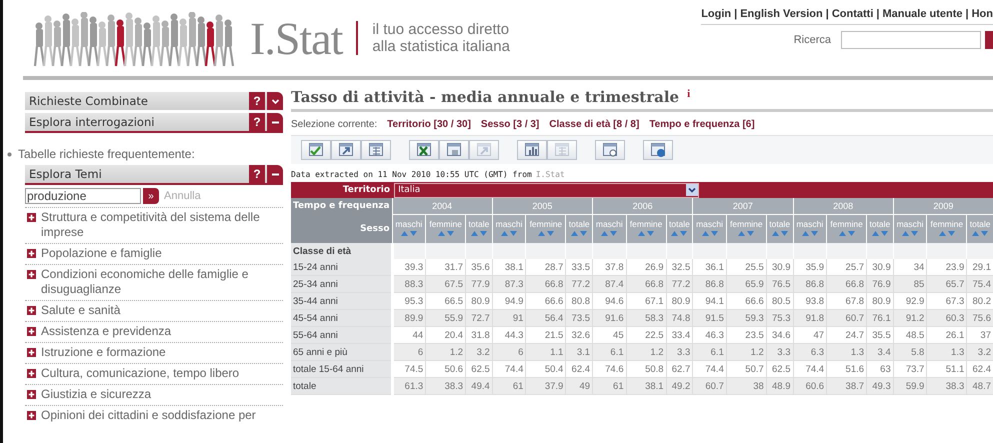 The height and width of the screenshot is (443, 993). Describe the element at coordinates (579, 352) in the screenshot. I see `table-cell: 3.1` at that location.